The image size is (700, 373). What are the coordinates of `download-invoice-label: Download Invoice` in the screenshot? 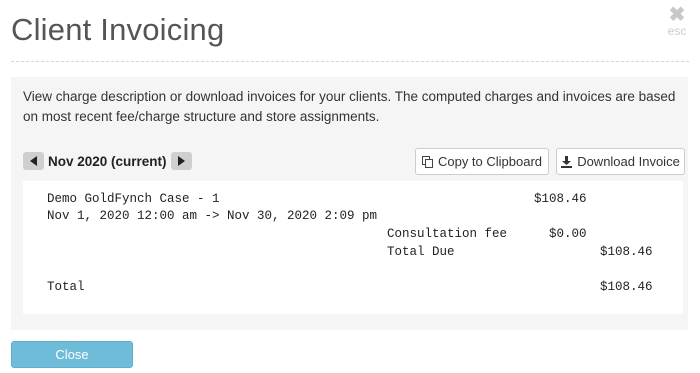 It's located at (628, 161).